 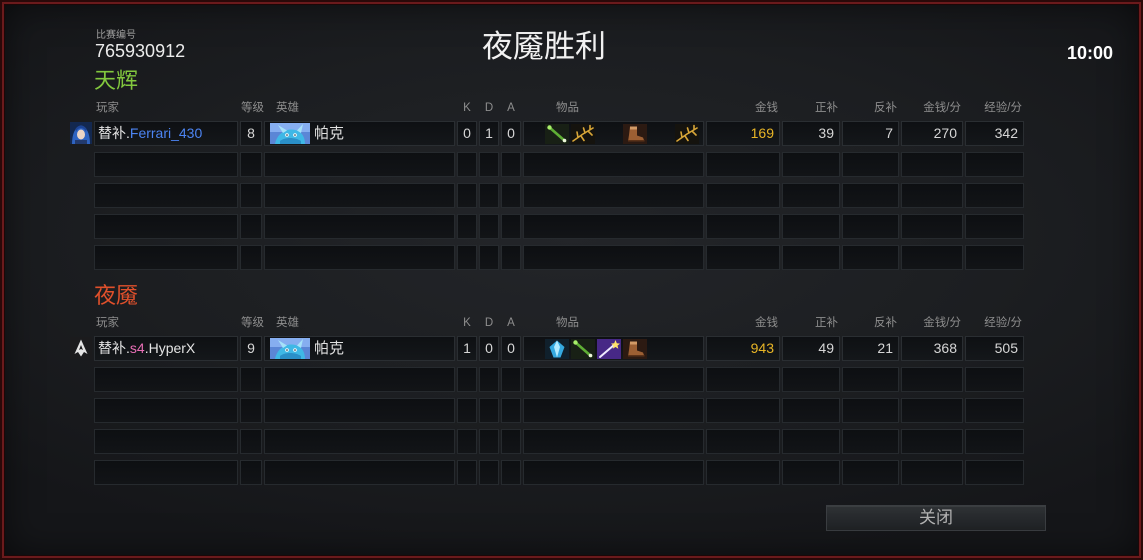 What do you see at coordinates (489, 133) in the screenshot?
I see `player-deaths: 1` at bounding box center [489, 133].